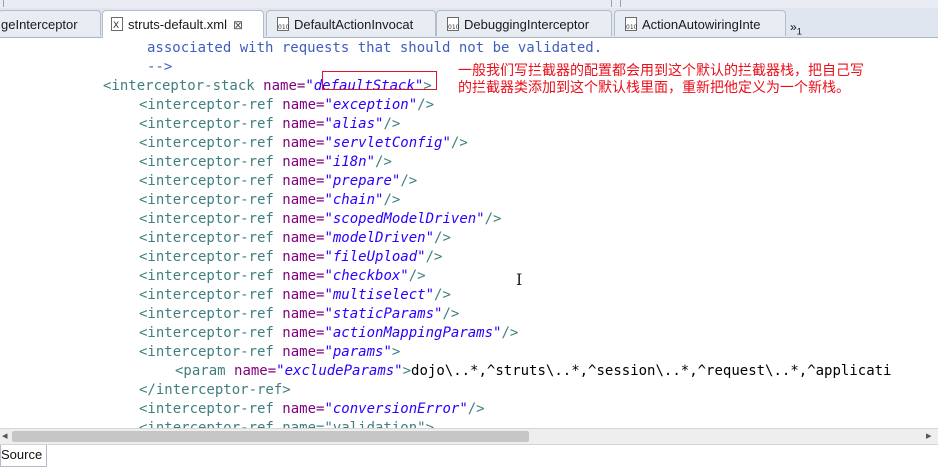 Image resolution: width=938 pixels, height=472 pixels. Describe the element at coordinates (270, 200) in the screenshot. I see `interceptor-ref-line: <interceptor-ref name="chain"/>` at that location.